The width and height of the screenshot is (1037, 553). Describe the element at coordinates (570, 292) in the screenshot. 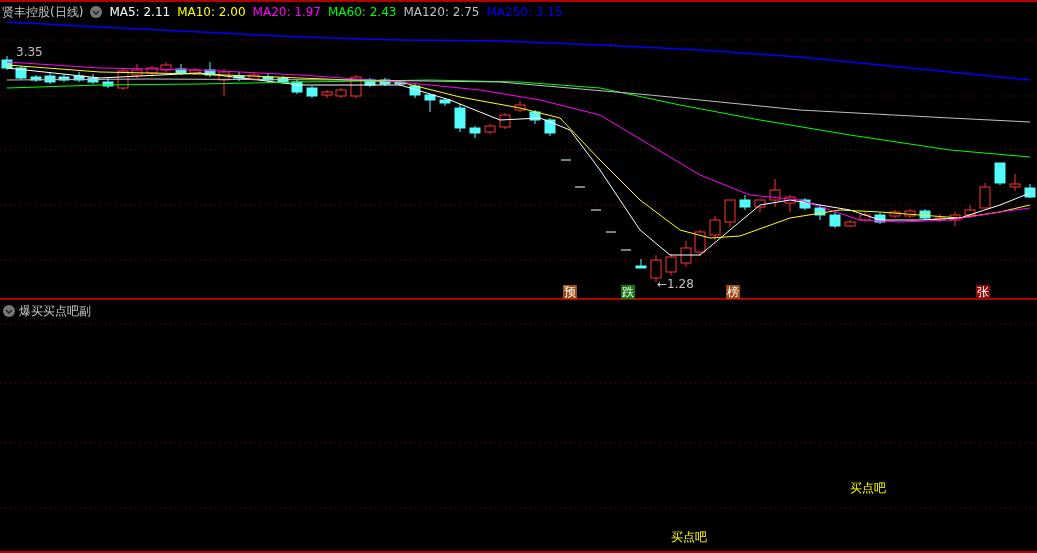

I see `event-tag: 预` at that location.